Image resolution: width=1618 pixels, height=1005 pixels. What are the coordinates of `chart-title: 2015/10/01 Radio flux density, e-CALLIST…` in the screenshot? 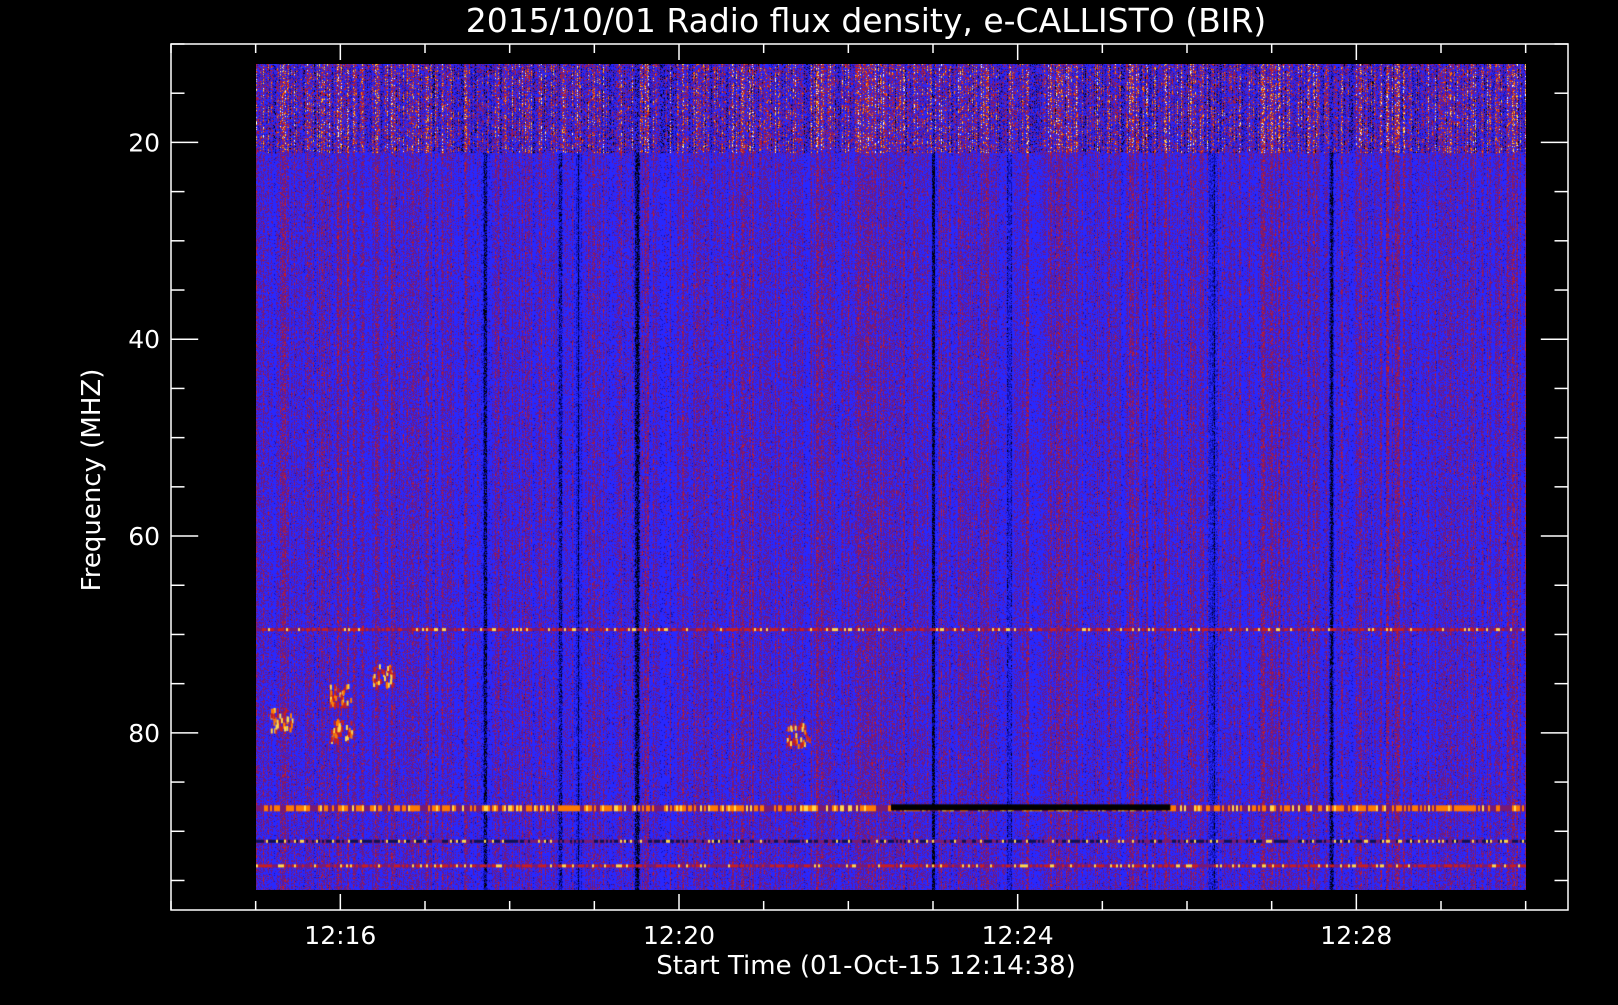 It's located at (866, 20).